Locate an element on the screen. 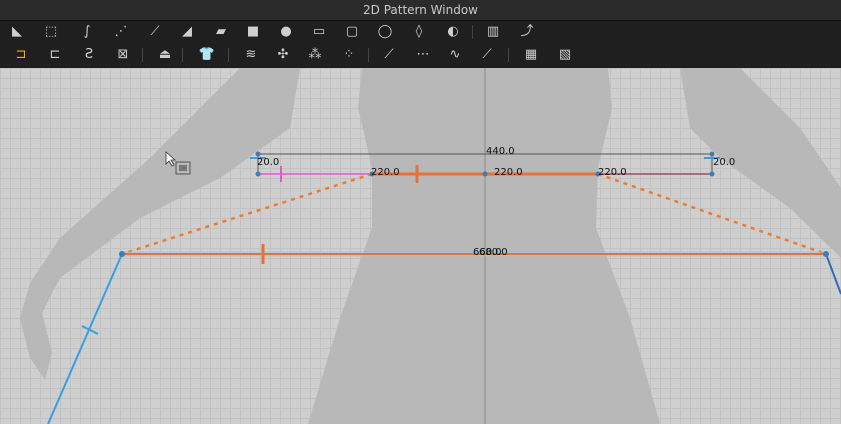  edit-curvature-tool-icon: ∫ is located at coordinates (87, 32).